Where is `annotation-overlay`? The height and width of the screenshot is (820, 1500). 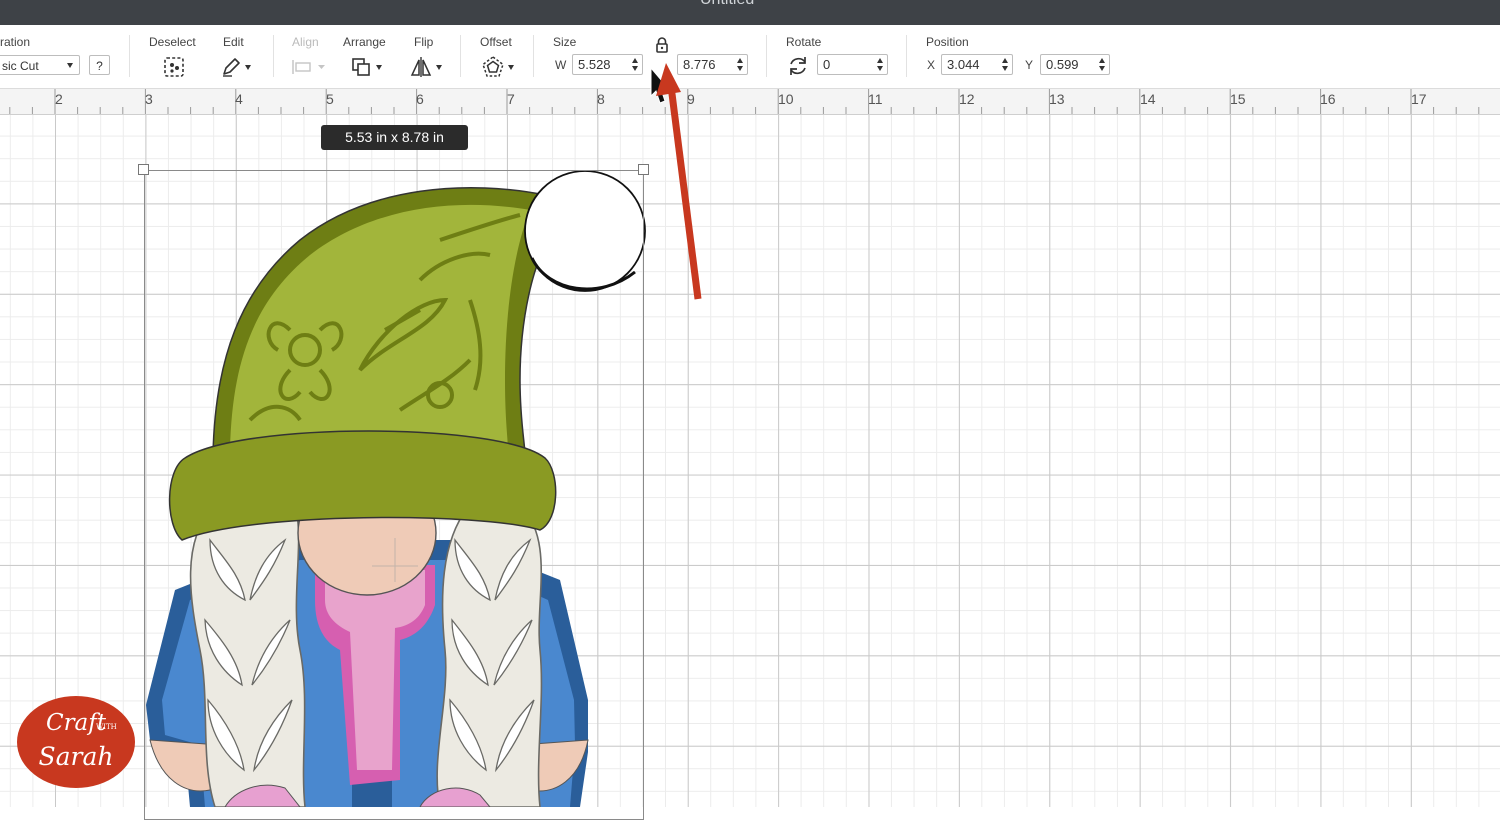
annotation-overlay is located at coordinates (676, 181).